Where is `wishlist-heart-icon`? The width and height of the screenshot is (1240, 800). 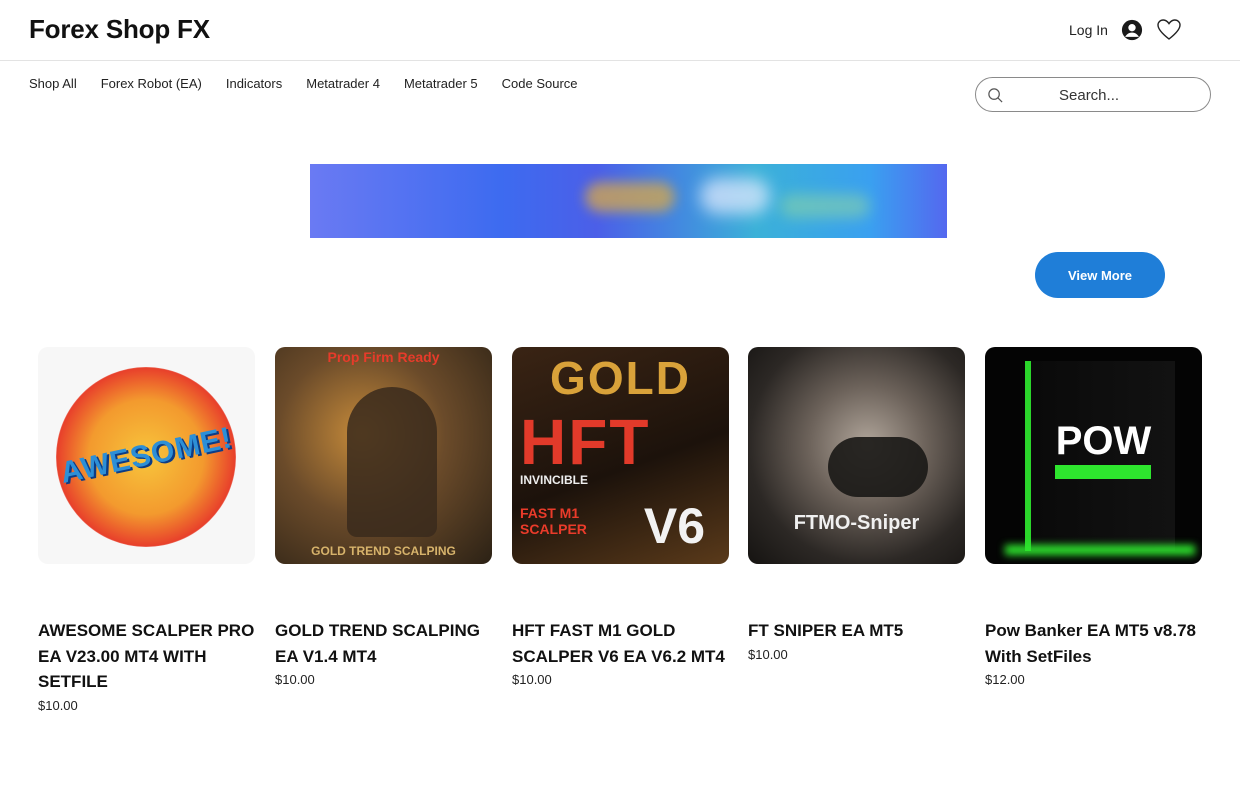
wishlist-heart-icon is located at coordinates (1169, 30).